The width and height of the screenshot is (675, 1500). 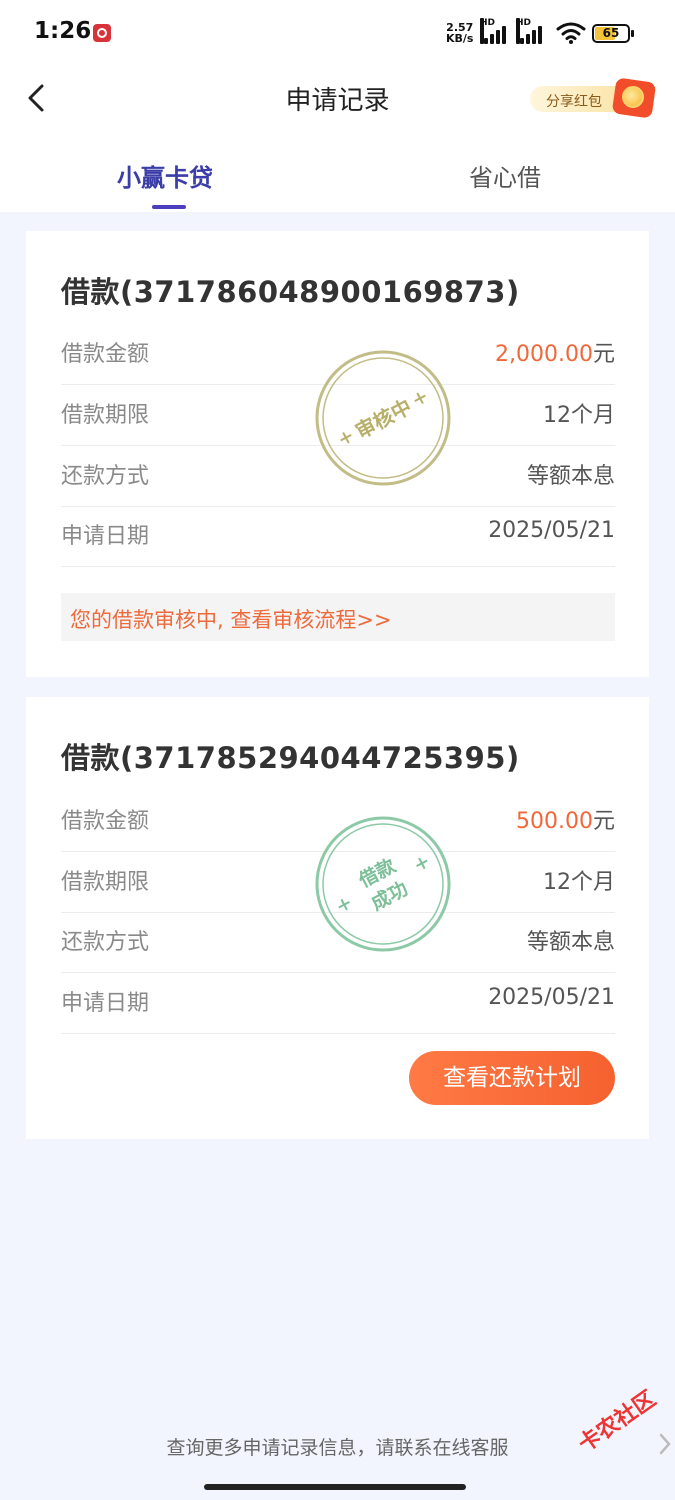 What do you see at coordinates (574, 102) in the screenshot?
I see `share-label: 分享红包` at bounding box center [574, 102].